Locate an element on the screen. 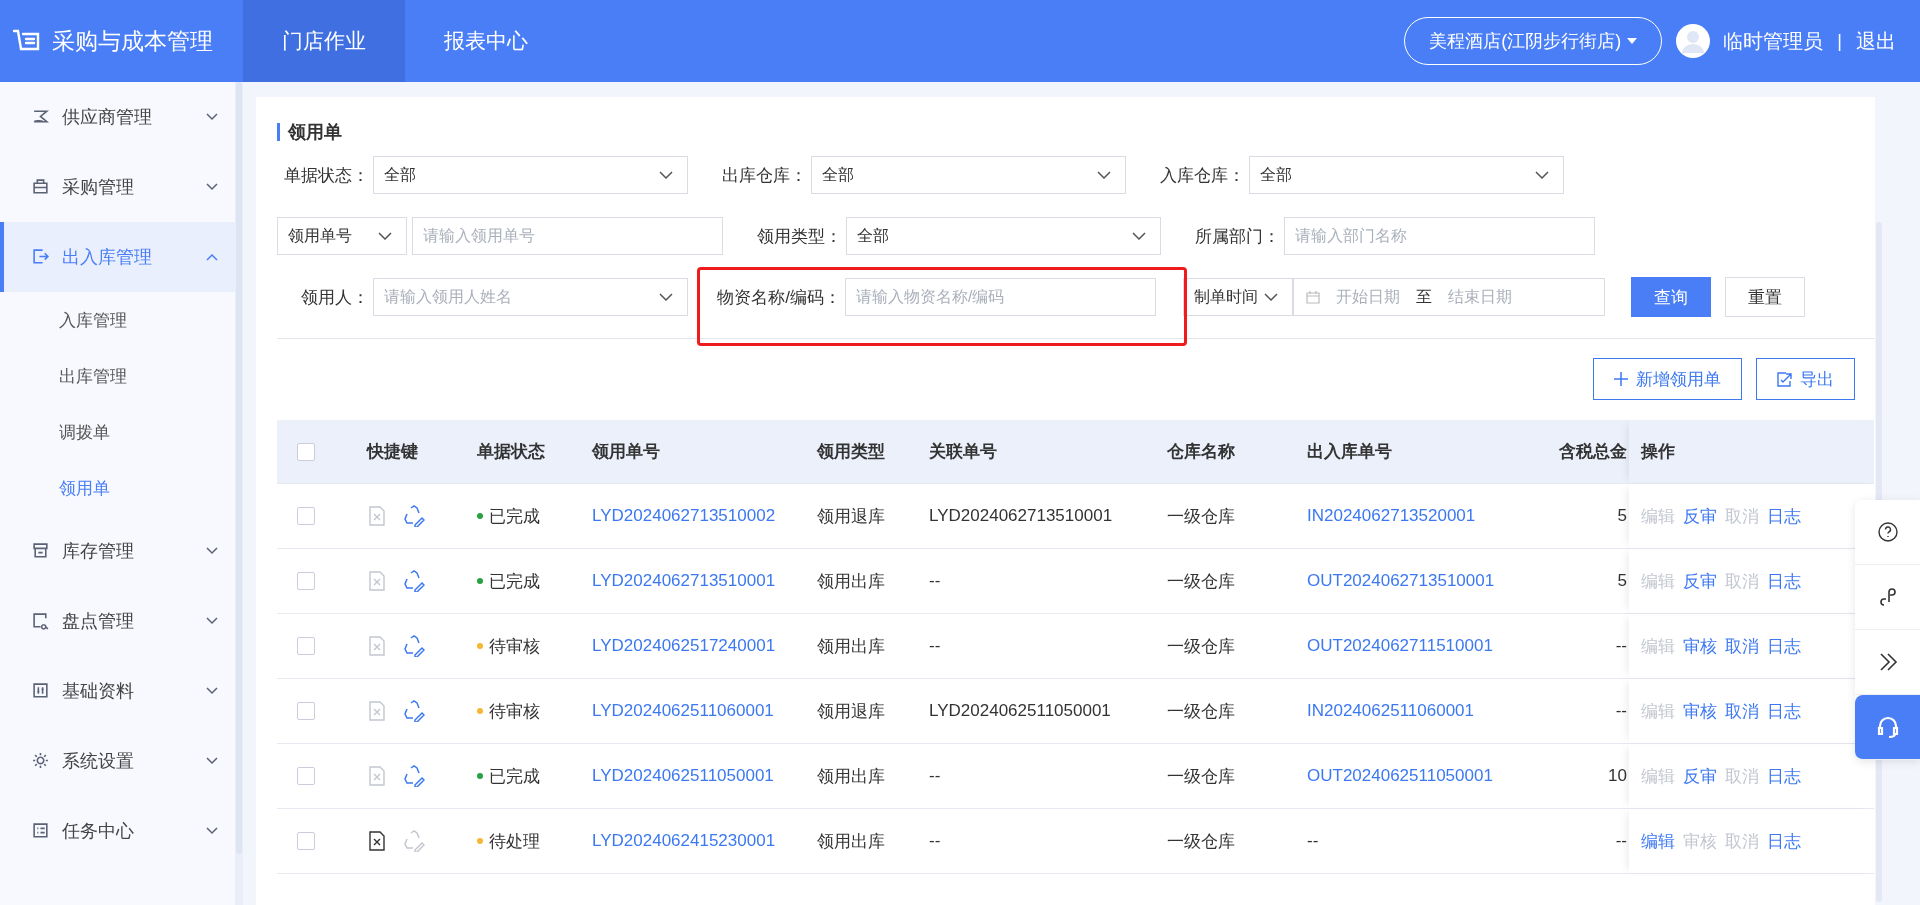 The height and width of the screenshot is (905, 1920). settings-icon is located at coordinates (41, 761).